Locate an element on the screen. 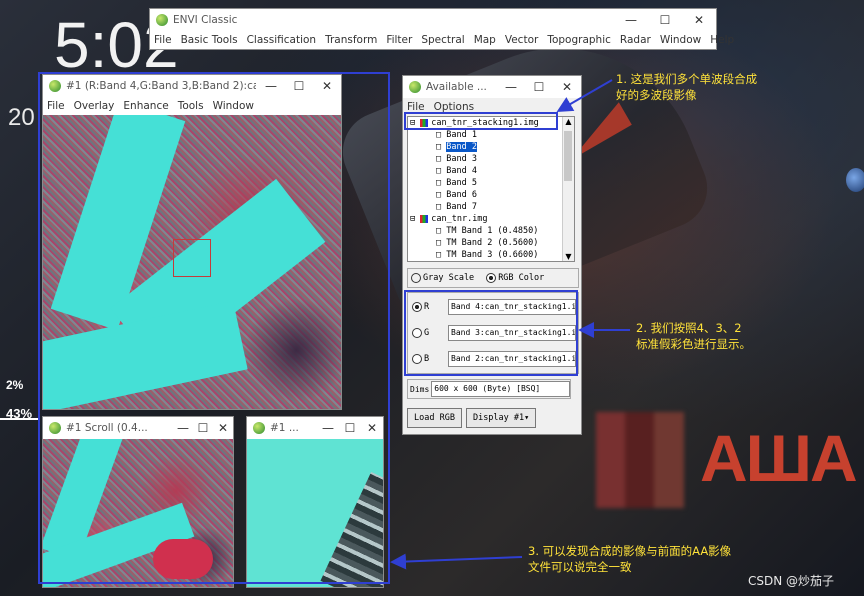  highlight-stacked-file is located at coordinates (481, 121).